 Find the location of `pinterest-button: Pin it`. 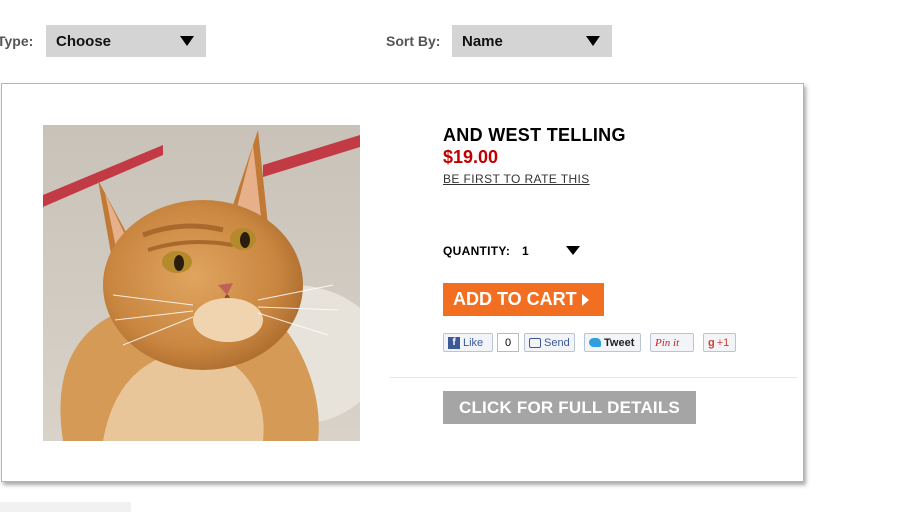

pinterest-button: Pin it is located at coordinates (672, 342).